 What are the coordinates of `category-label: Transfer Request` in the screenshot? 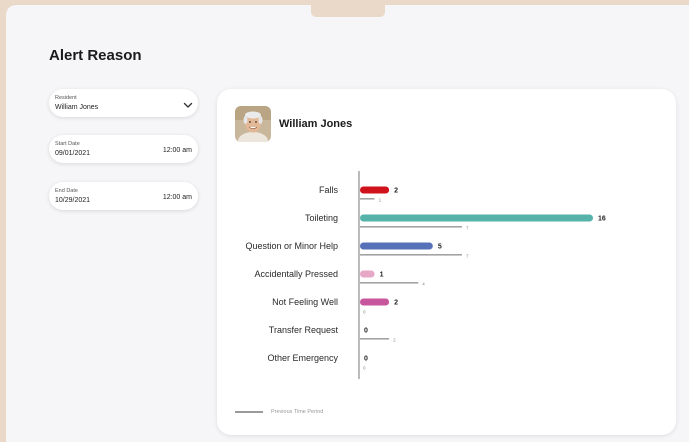 It's located at (304, 330).